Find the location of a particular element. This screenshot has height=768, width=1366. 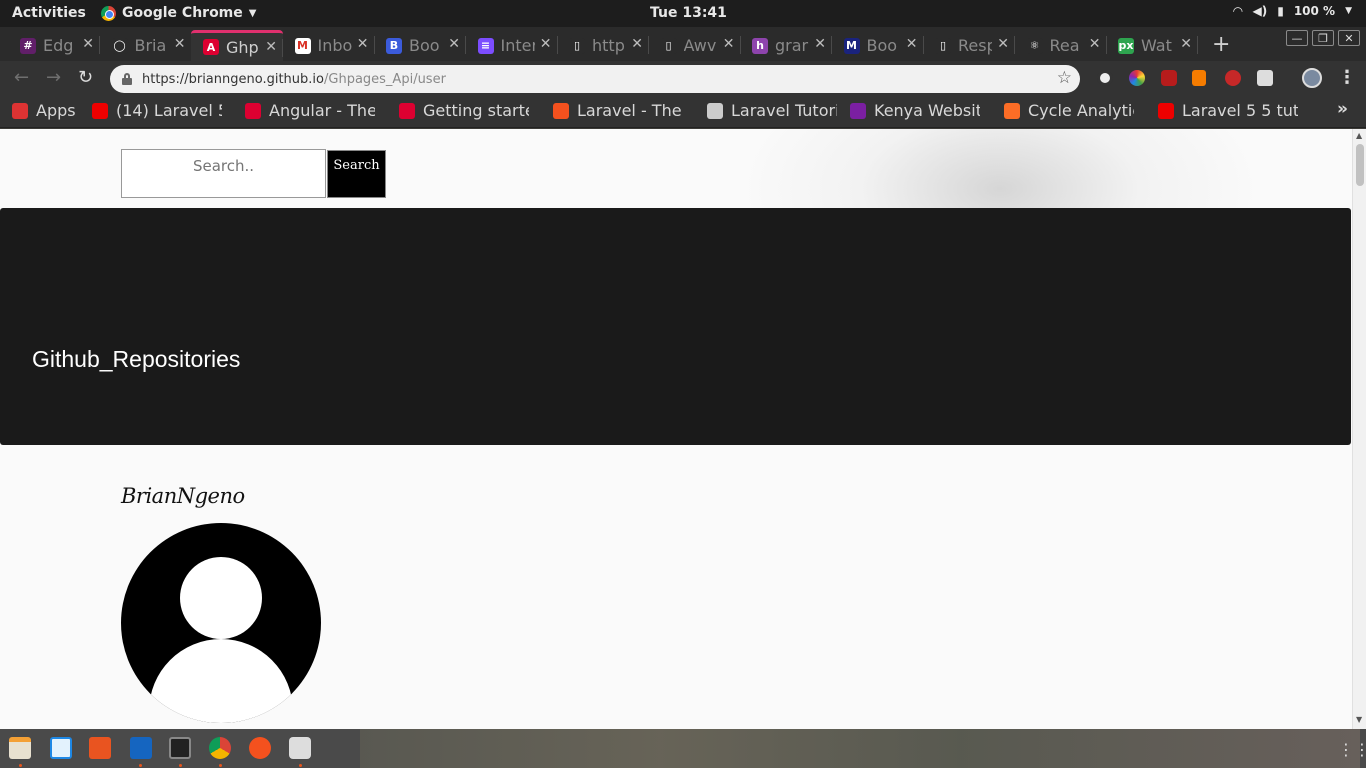

bookmark-item: Laravel 5 5 tuto is located at coordinates (1228, 110).